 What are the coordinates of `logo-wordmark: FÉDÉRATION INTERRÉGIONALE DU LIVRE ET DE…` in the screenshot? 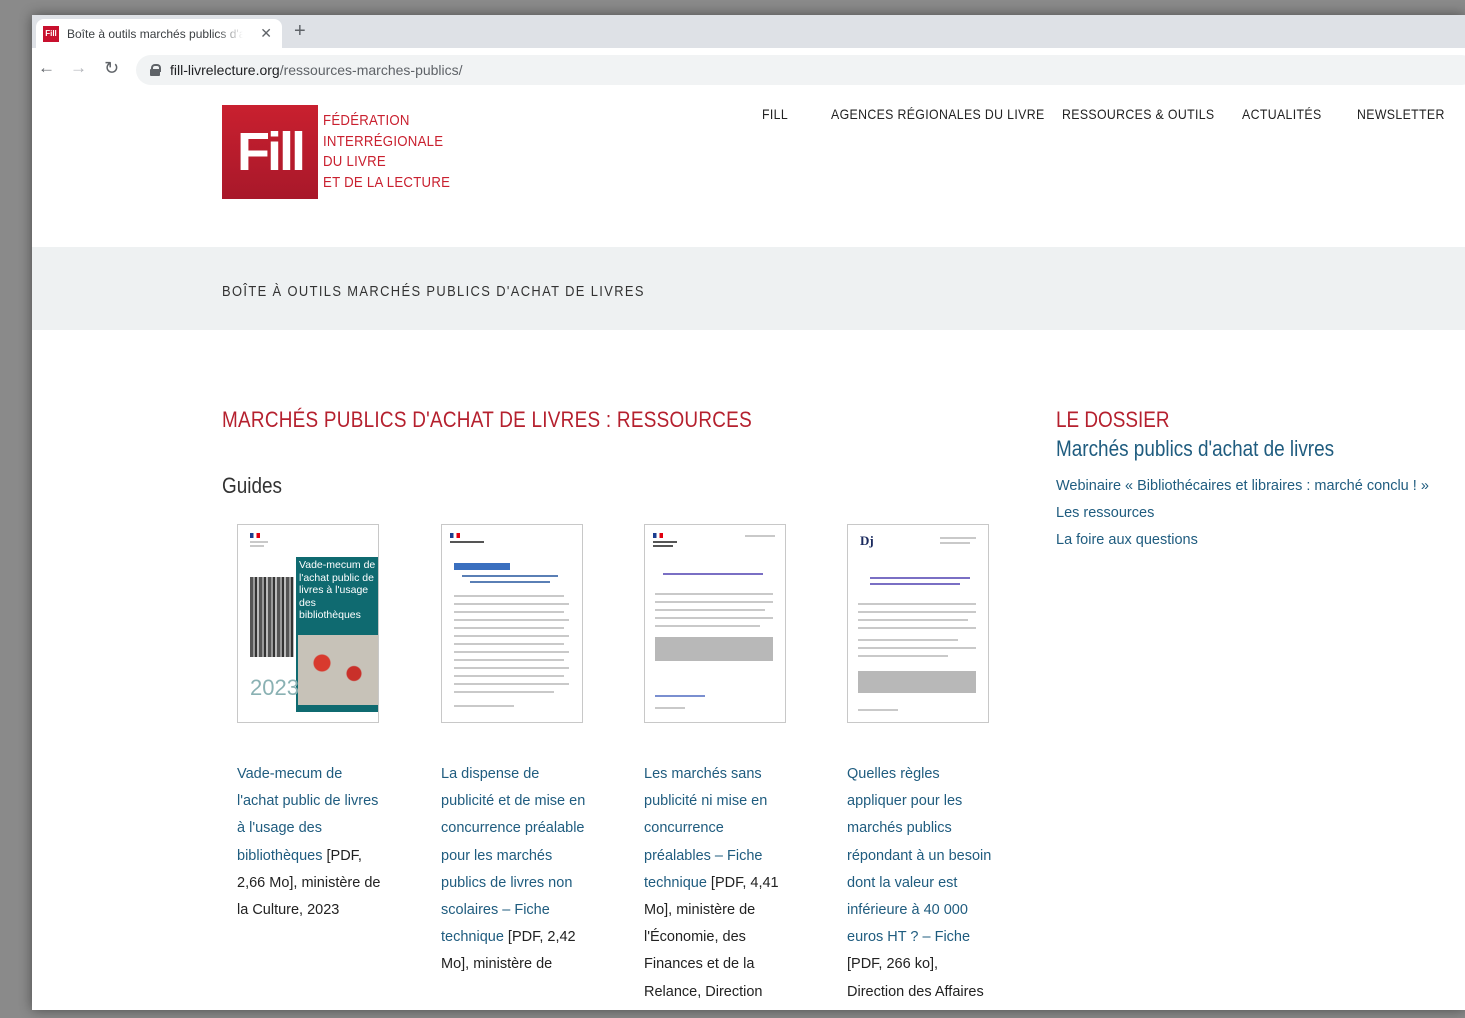 It's located at (386, 155).